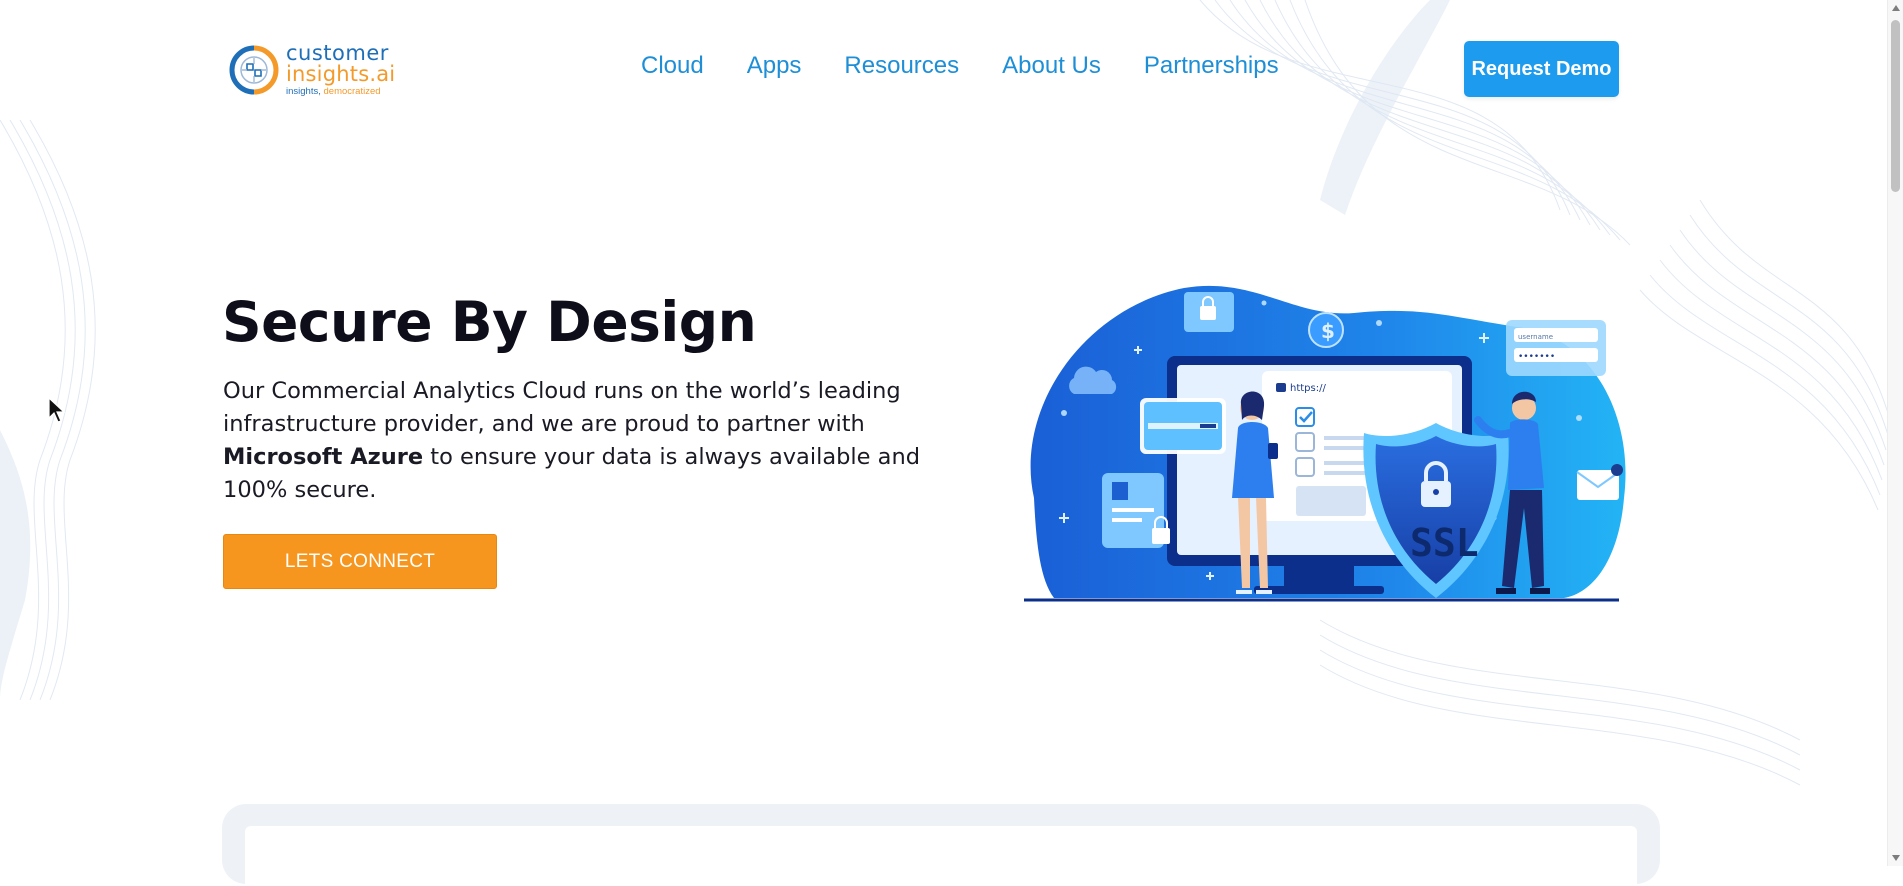  Describe the element at coordinates (341, 74) in the screenshot. I see `logo-line-2: insights.ai` at that location.